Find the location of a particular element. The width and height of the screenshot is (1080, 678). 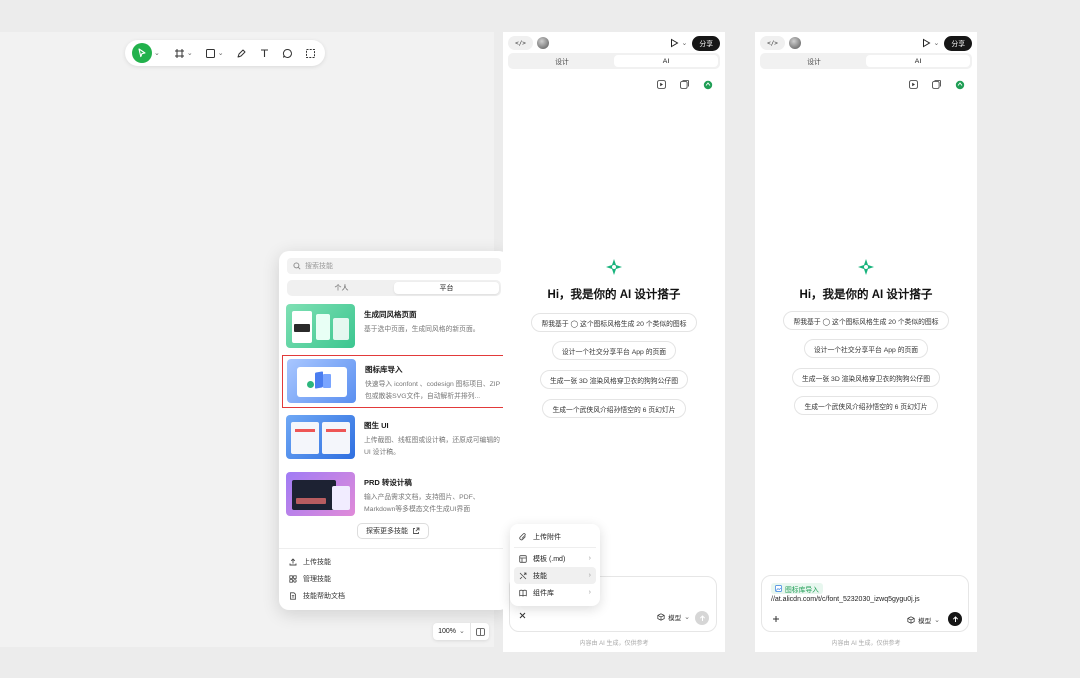

comment-icon is located at coordinates (287, 53).